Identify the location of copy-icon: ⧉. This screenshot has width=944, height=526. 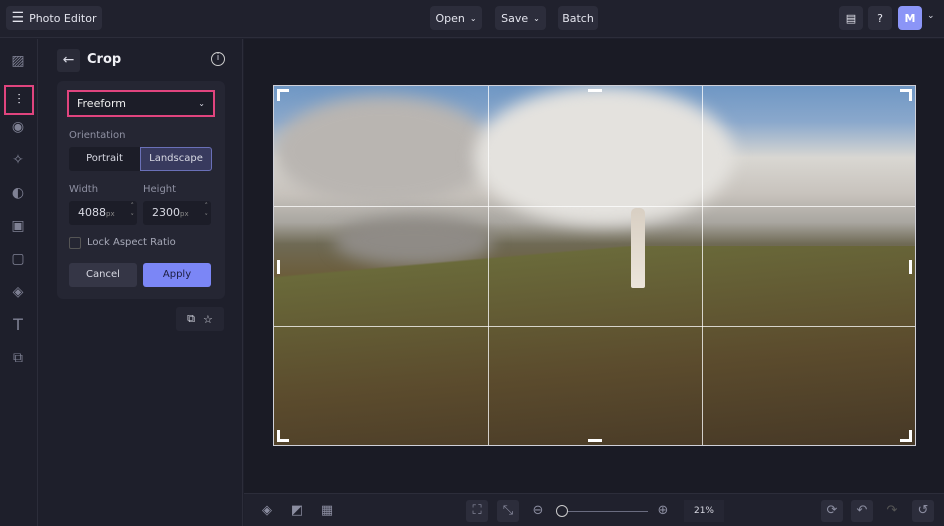
(191, 319).